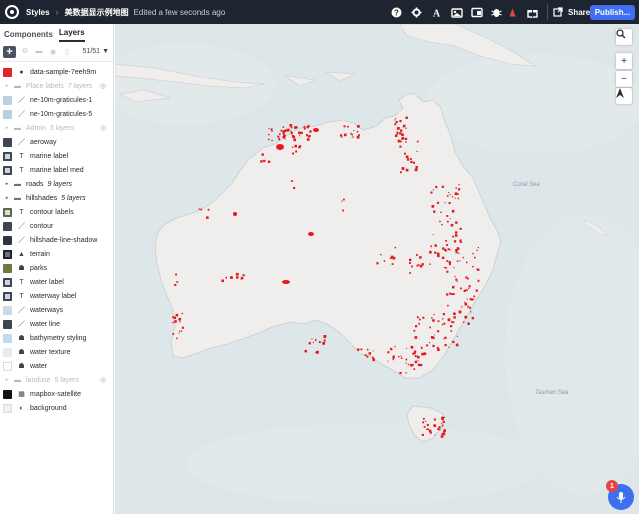 Image resolution: width=639 pixels, height=514 pixels. What do you see at coordinates (12, 12) in the screenshot?
I see `mapbox-logo-icon` at bounding box center [12, 12].